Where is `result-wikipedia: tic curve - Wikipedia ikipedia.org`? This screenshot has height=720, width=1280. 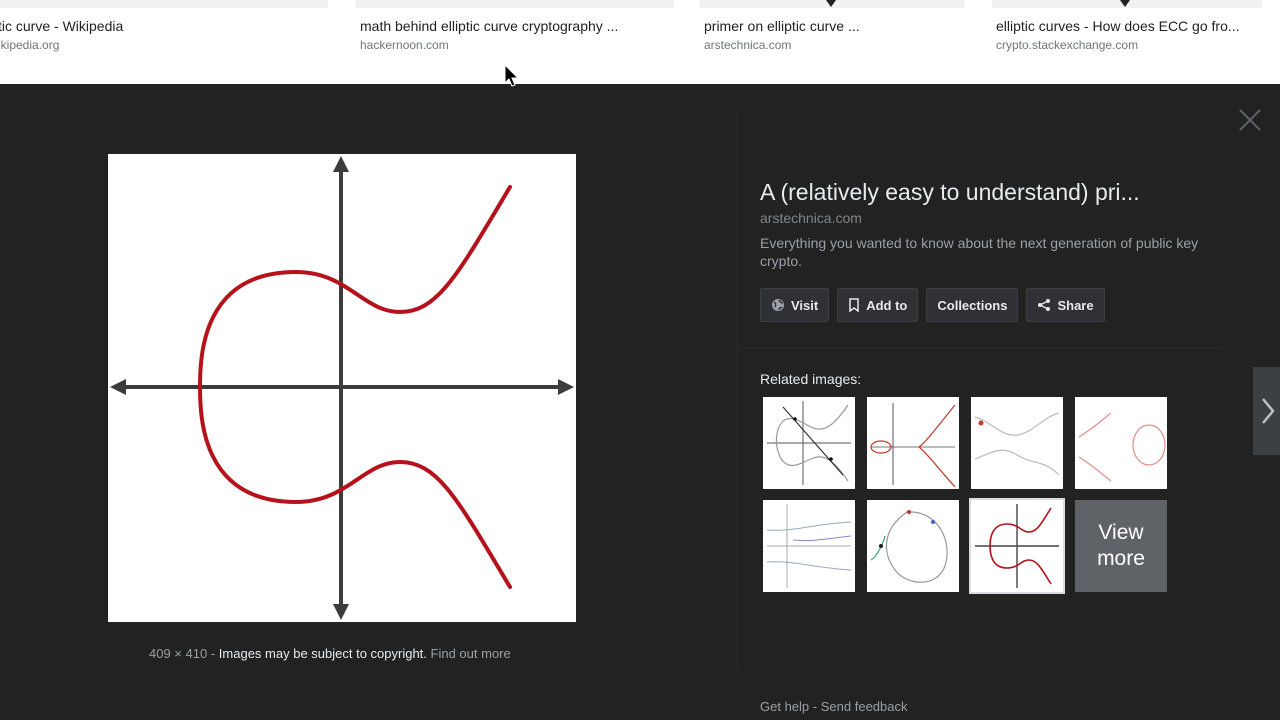 result-wikipedia: tic curve - Wikipedia ikipedia.org is located at coordinates (61, 35).